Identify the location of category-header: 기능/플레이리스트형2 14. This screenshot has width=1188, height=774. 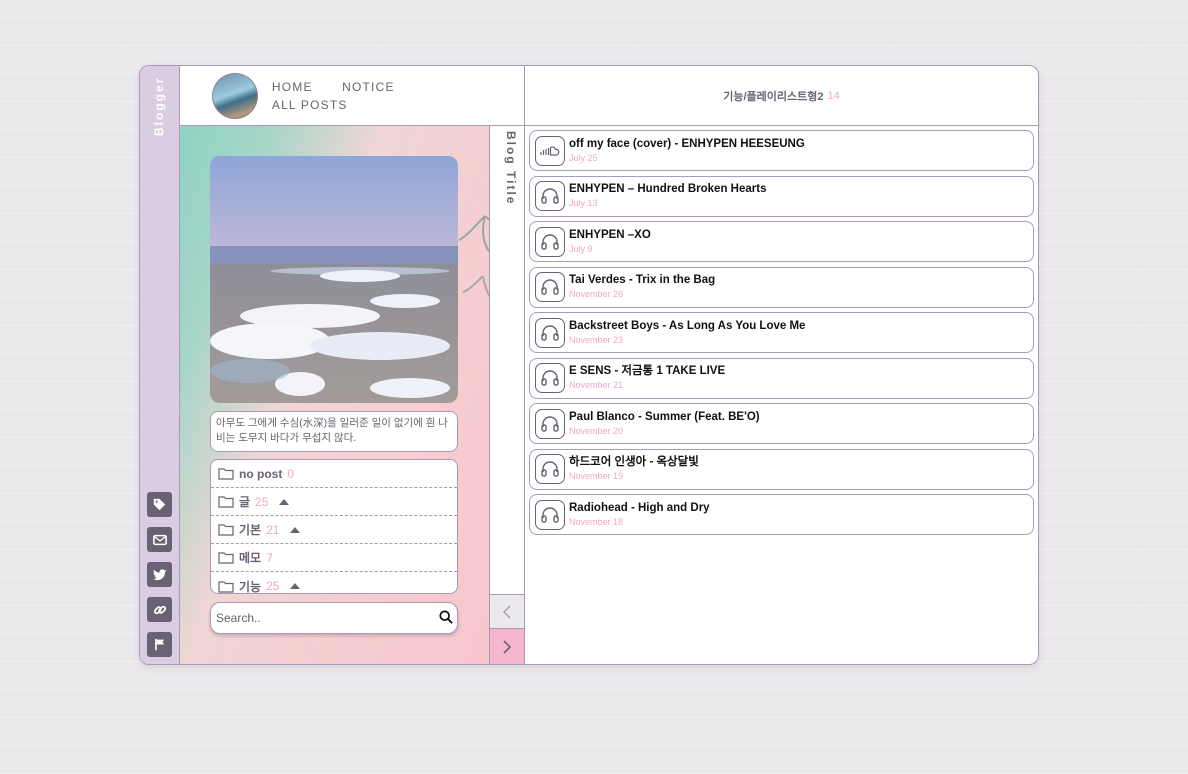
(781, 96).